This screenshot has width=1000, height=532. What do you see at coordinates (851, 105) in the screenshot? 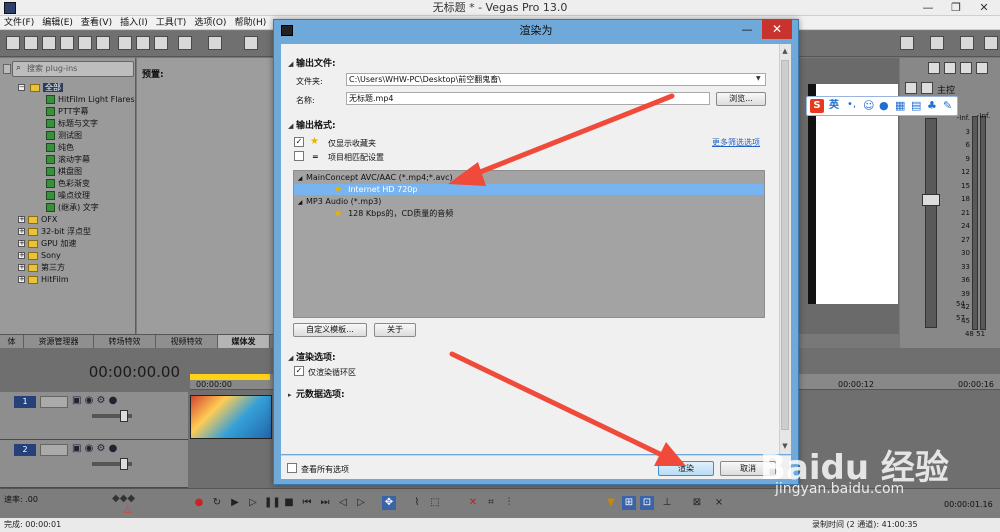
I see `punctuation-icon: •,` at bounding box center [851, 105].